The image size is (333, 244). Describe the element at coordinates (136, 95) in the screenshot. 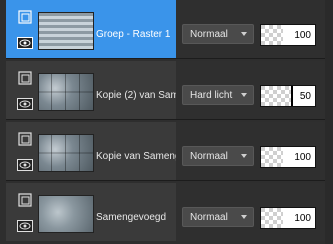

I see `layer-name: Kopie (2) van Samen` at that location.